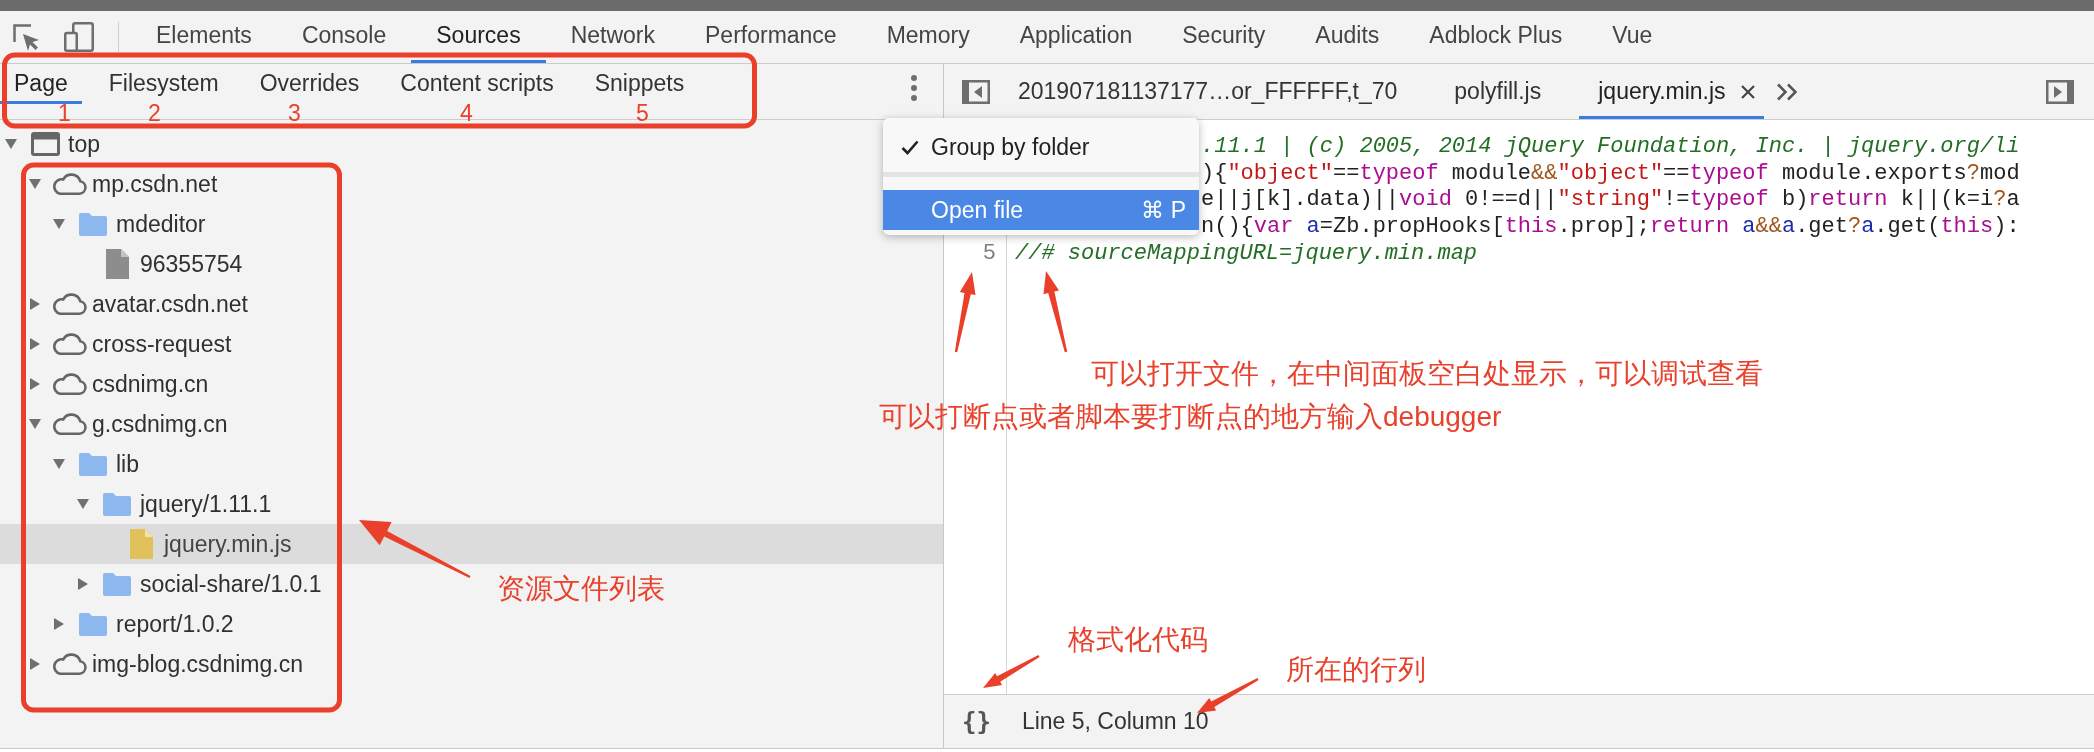 Image resolution: width=2094 pixels, height=752 pixels. Describe the element at coordinates (117, 624) in the screenshot. I see `tree-item: report/1.0.2` at that location.